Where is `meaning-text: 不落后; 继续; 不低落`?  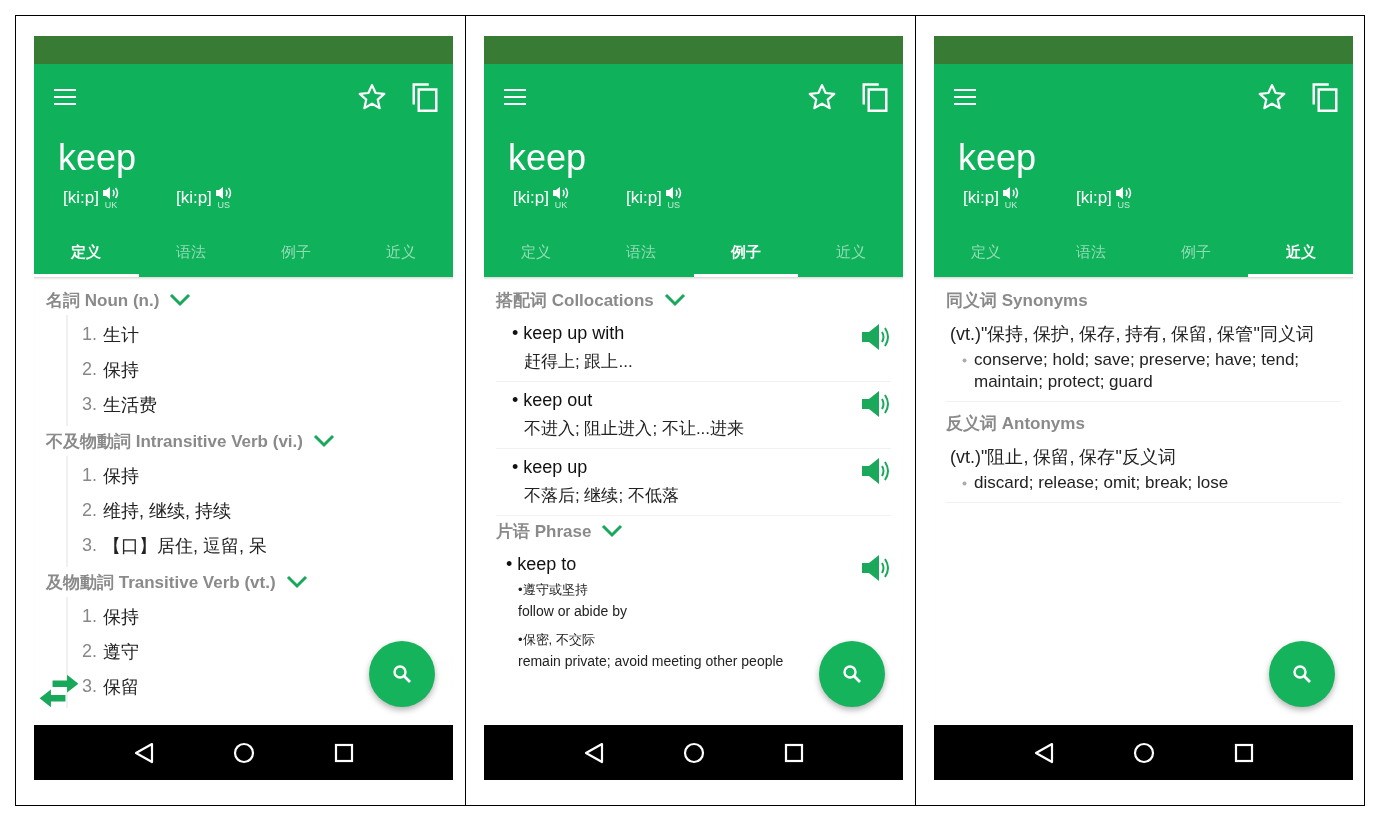 meaning-text: 不落后; 继续; 不低落 is located at coordinates (601, 496).